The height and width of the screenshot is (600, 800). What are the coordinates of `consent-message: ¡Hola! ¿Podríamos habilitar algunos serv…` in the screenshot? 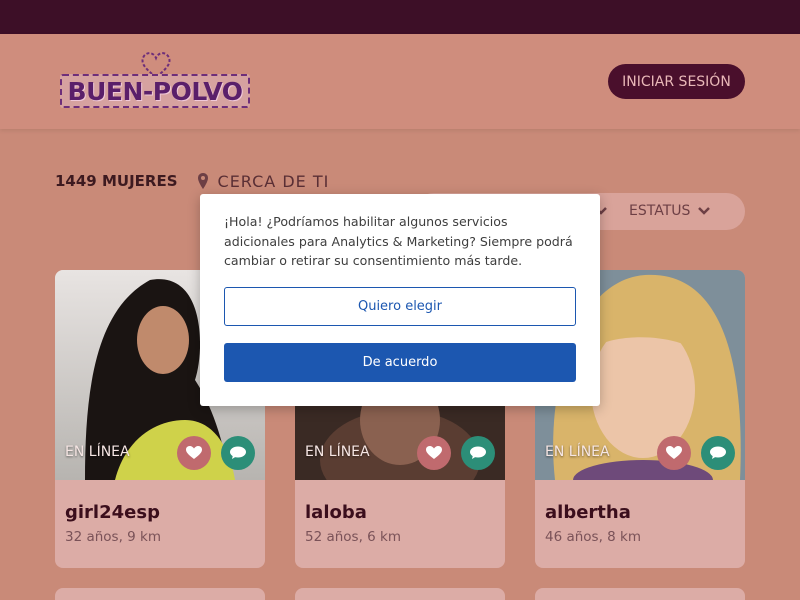 It's located at (398, 241).